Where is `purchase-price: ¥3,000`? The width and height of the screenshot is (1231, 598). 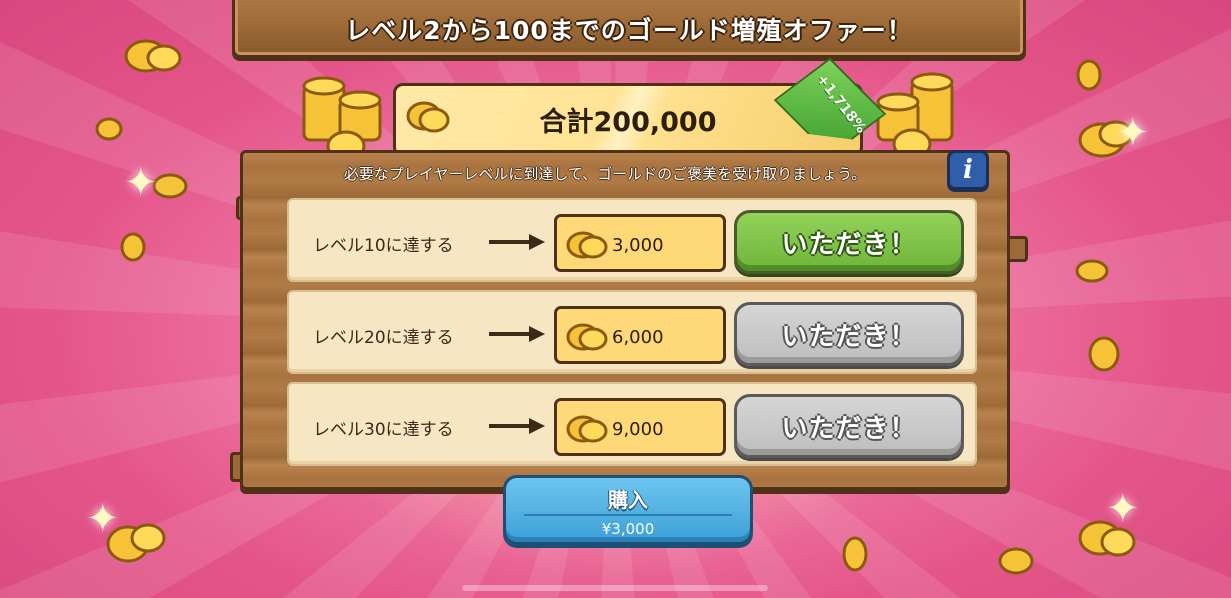 purchase-price: ¥3,000 is located at coordinates (628, 529).